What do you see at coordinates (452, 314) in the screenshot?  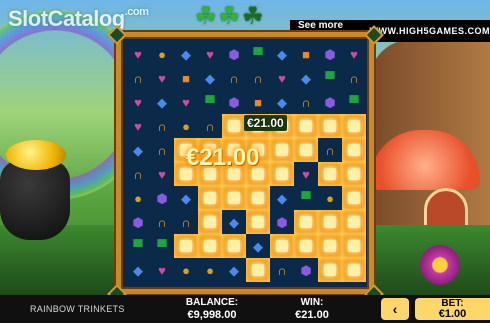 I see `bet-value: €1.00` at bounding box center [452, 314].